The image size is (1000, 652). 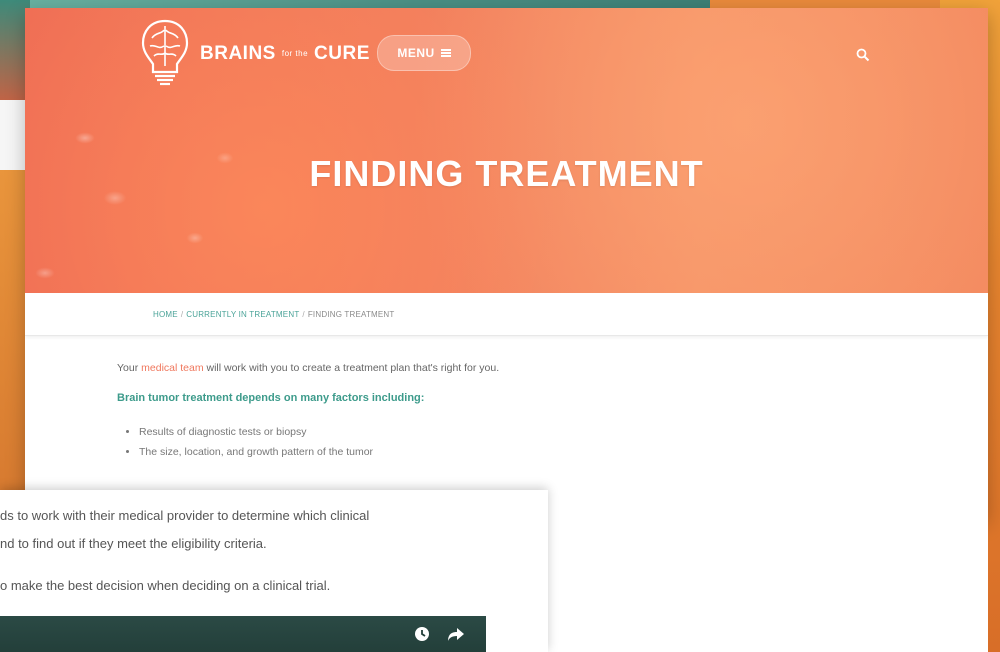 What do you see at coordinates (172, 368) in the screenshot?
I see `medical-team-link: medical team` at bounding box center [172, 368].